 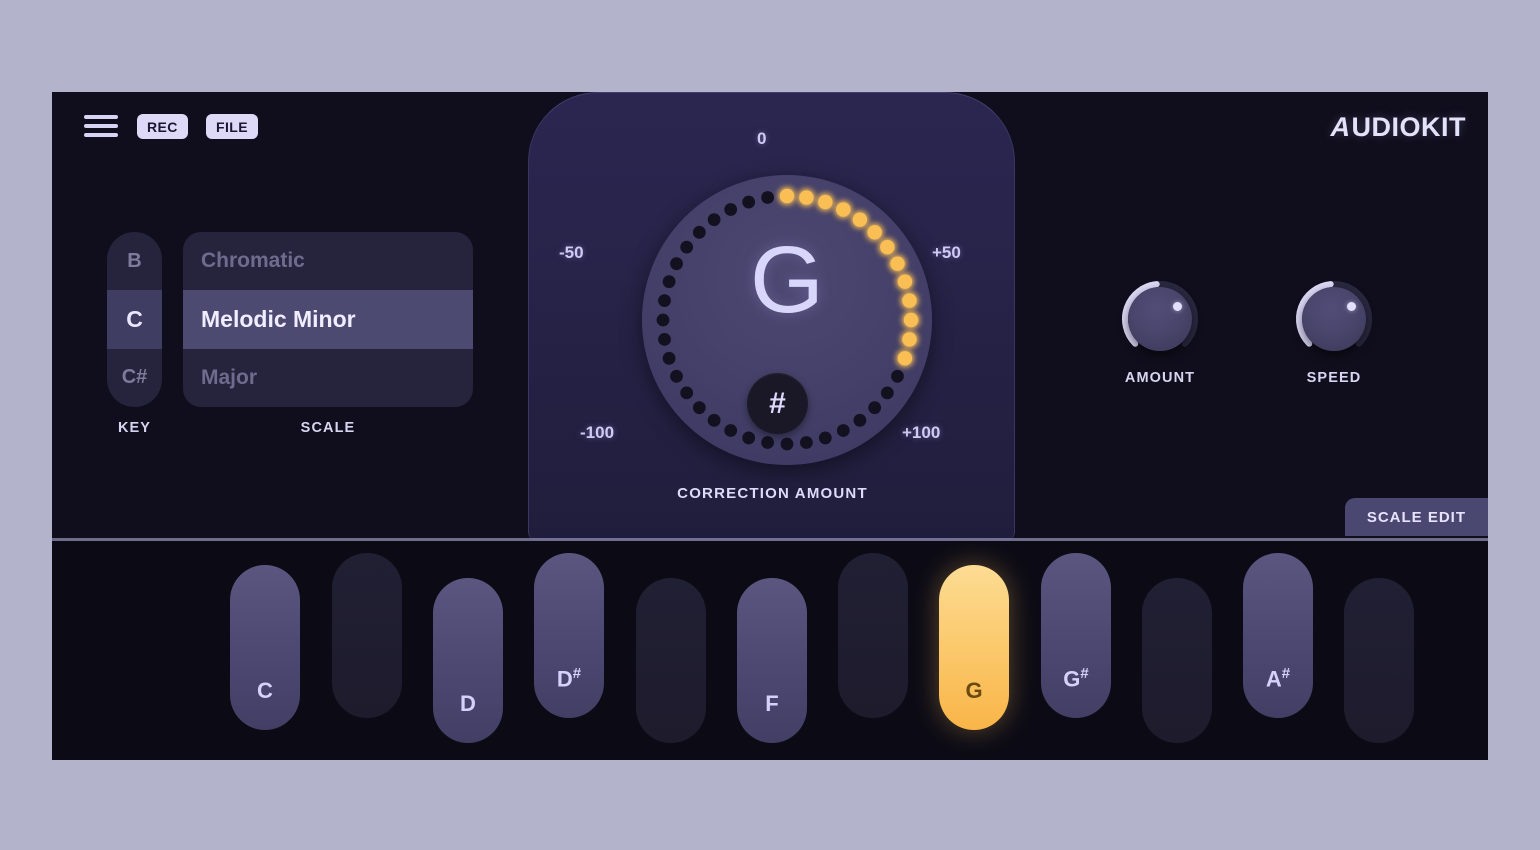 I want to click on scale-option-prev: Chromatic, so click(x=328, y=261).